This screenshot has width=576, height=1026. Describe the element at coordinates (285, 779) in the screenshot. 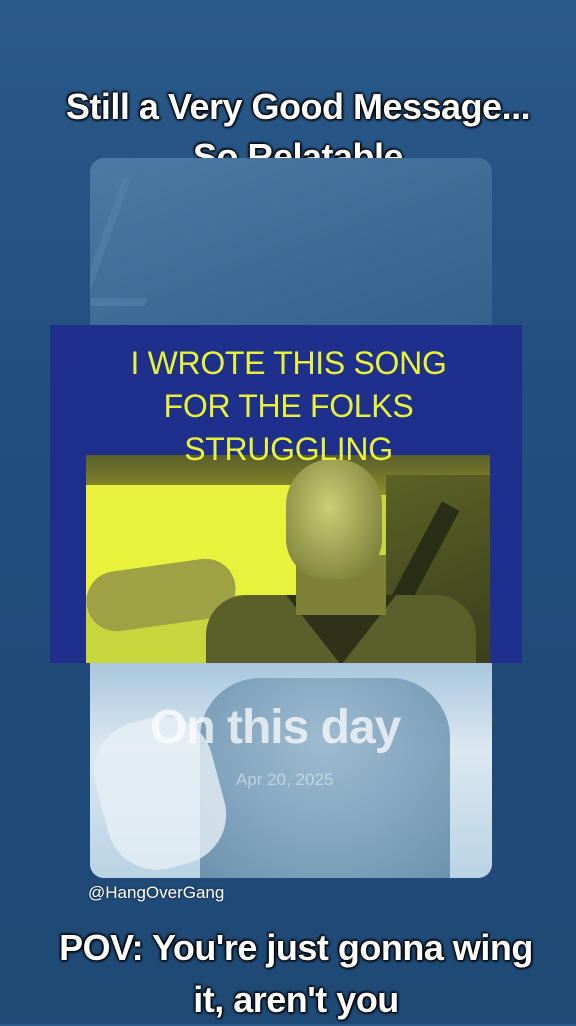

I see `memory-watermark-date: Apr 20, 2025` at that location.